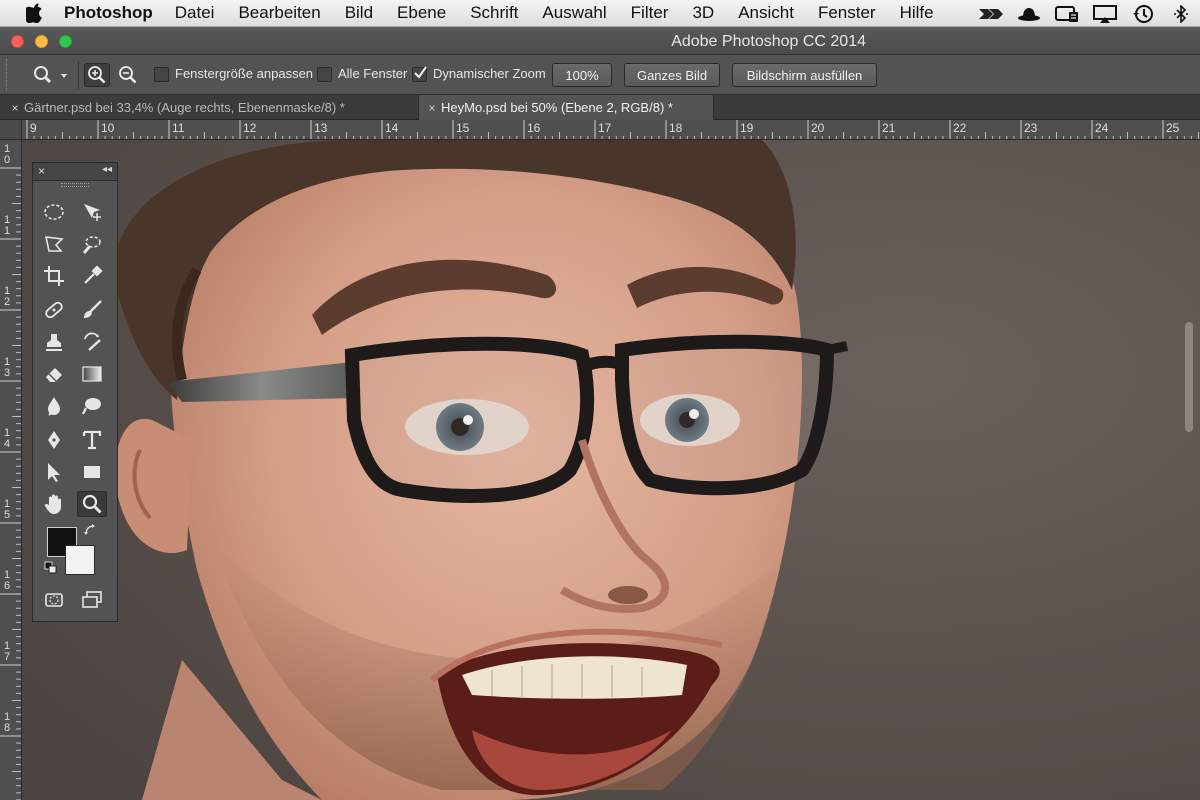 The height and width of the screenshot is (800, 1200). What do you see at coordinates (54, 374) in the screenshot?
I see `eraser-tool` at bounding box center [54, 374].